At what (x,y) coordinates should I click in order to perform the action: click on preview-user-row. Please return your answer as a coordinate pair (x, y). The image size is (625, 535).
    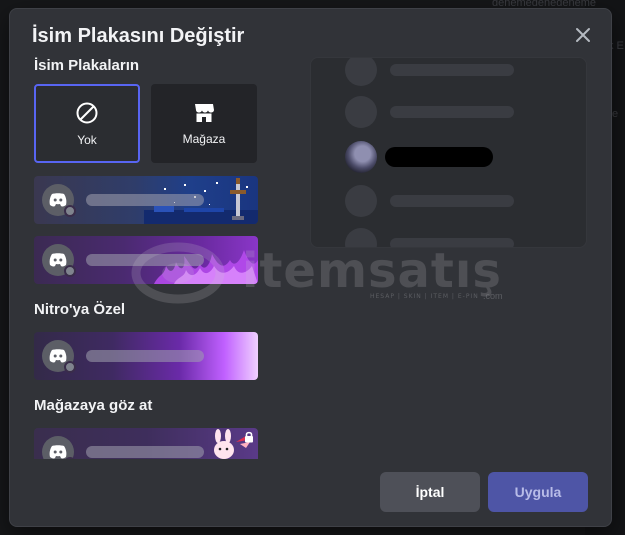
    Looking at the image, I should click on (455, 157).